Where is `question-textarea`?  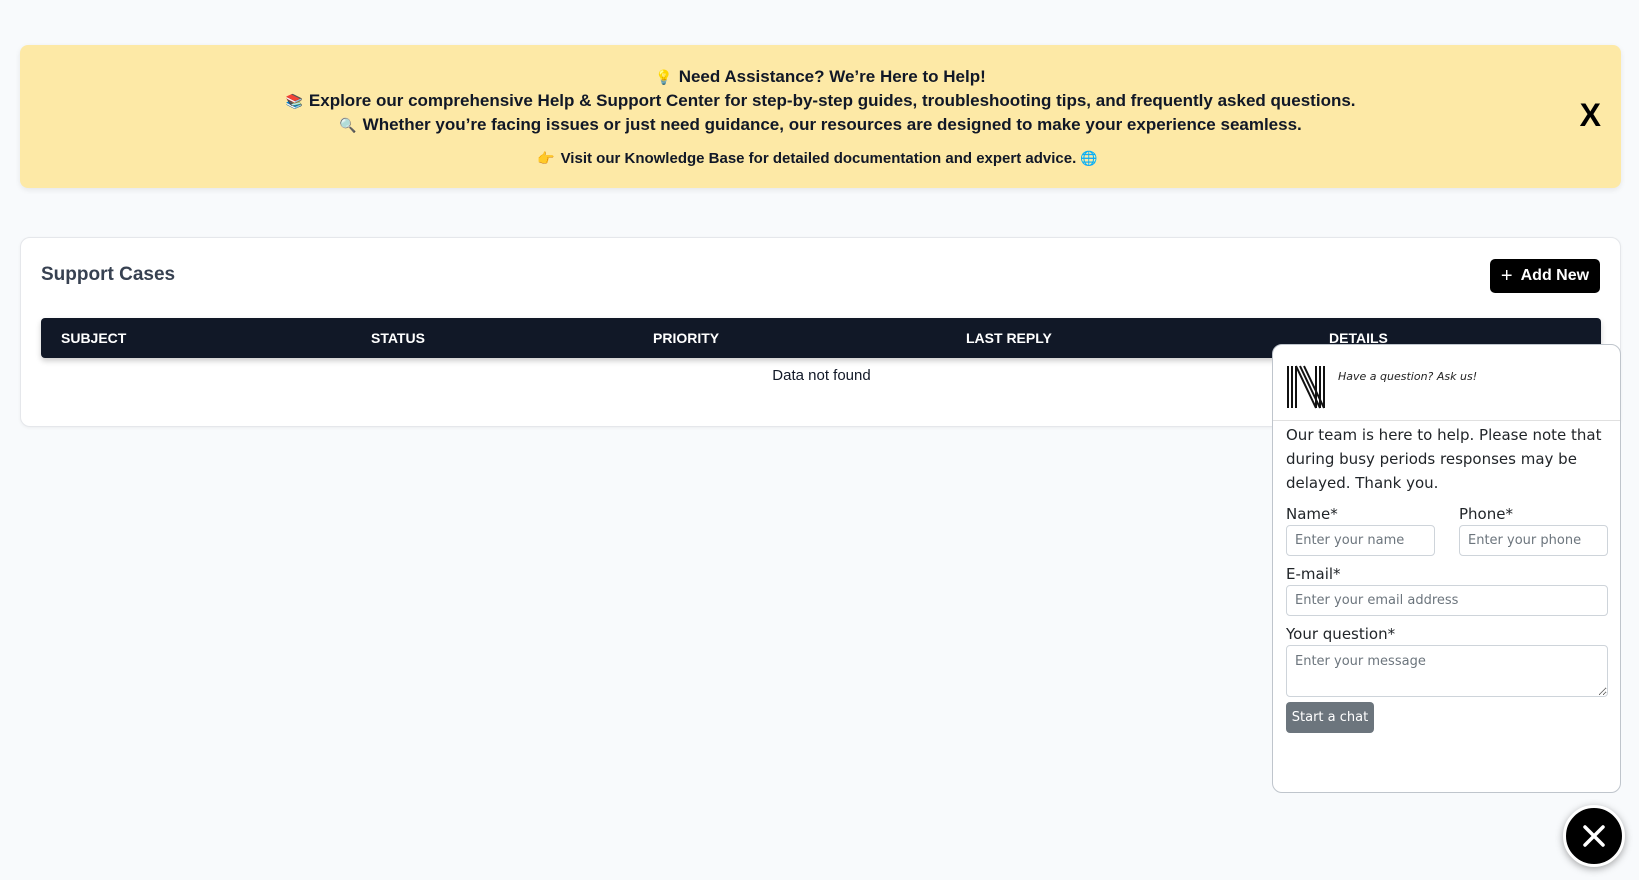 question-textarea is located at coordinates (1447, 671).